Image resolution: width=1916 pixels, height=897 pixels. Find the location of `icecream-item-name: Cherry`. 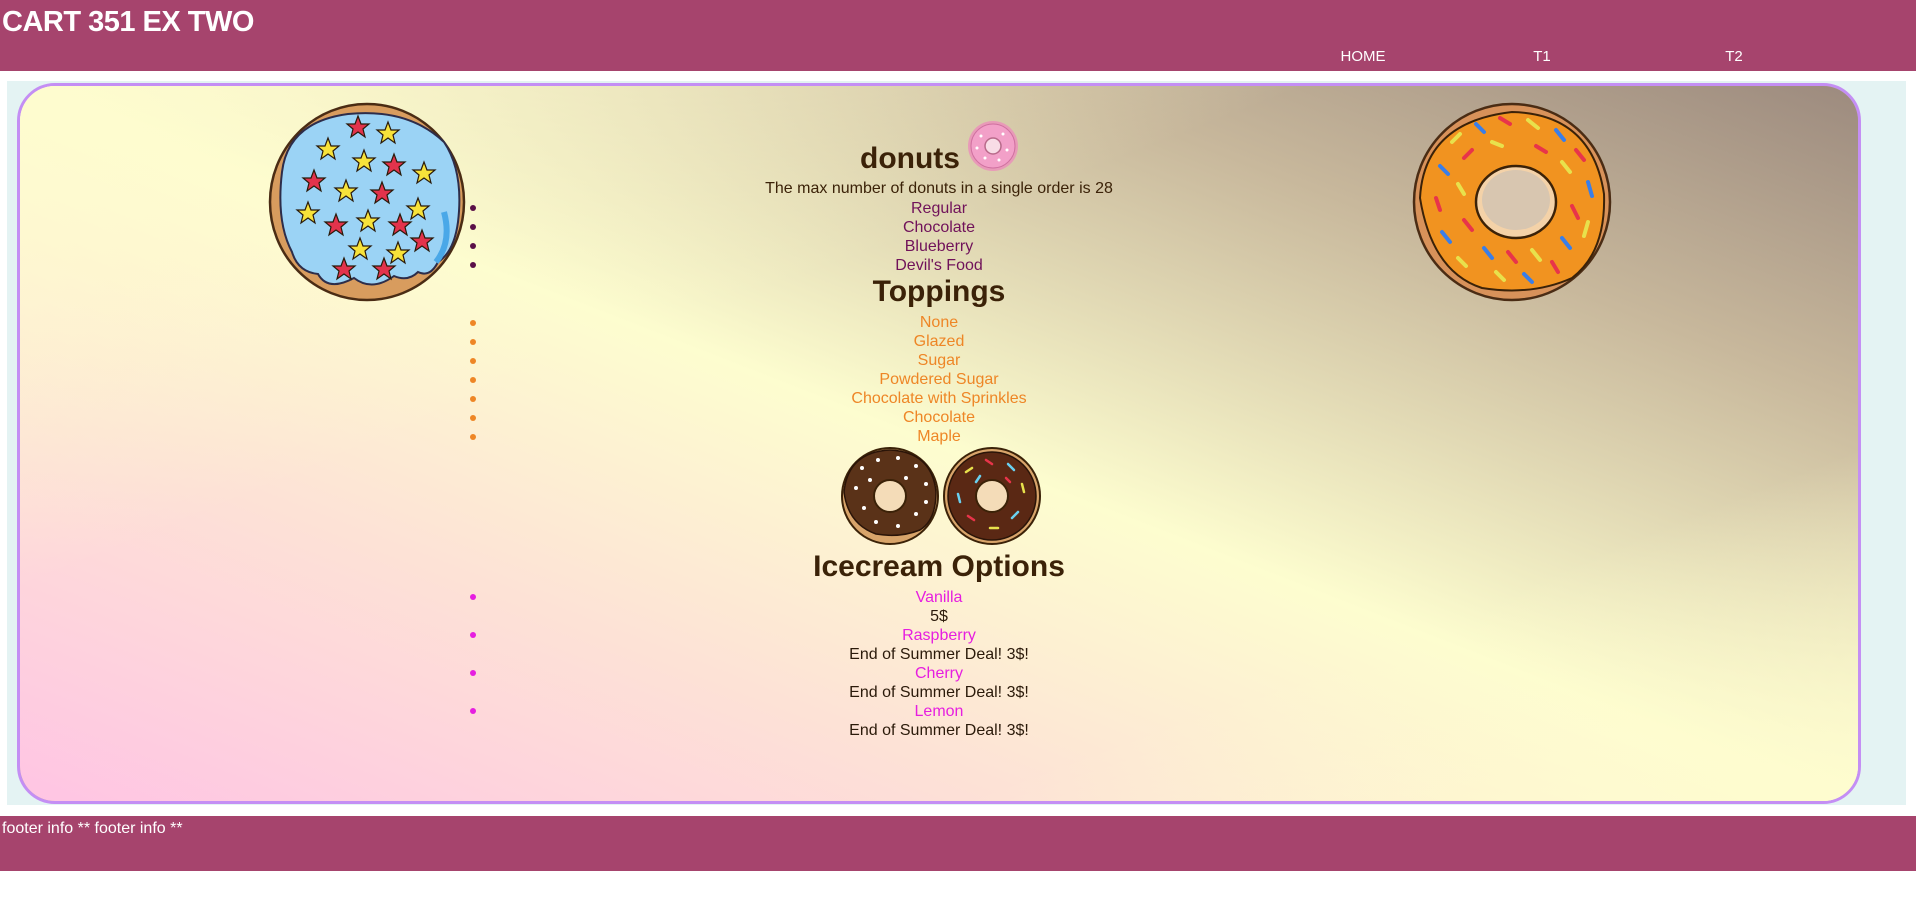

icecream-item-name: Cherry is located at coordinates (938, 673).